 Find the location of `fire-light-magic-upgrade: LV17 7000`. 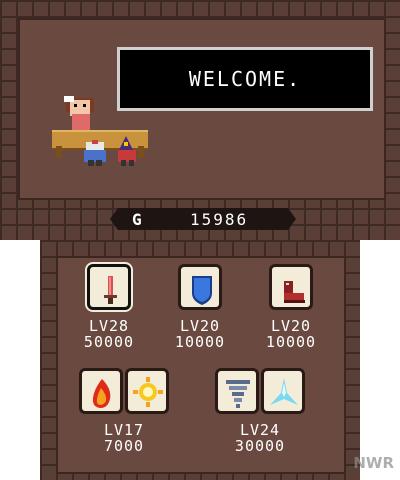

fire-light-magic-upgrade: LV17 7000 is located at coordinates (124, 411).